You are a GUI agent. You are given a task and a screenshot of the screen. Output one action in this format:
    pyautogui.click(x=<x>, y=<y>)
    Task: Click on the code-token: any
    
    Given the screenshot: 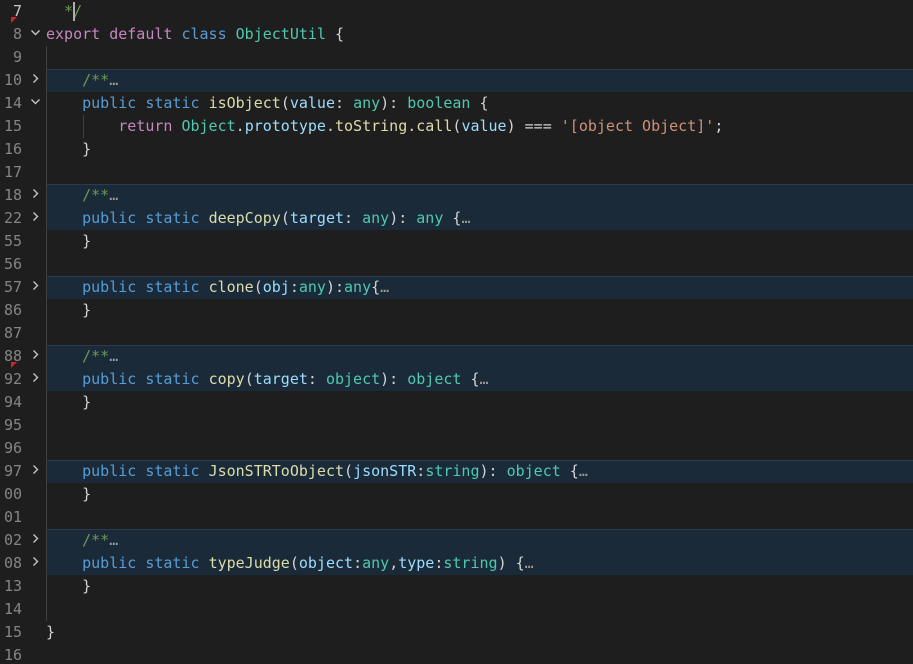 What is the action you would take?
    pyautogui.click(x=358, y=287)
    